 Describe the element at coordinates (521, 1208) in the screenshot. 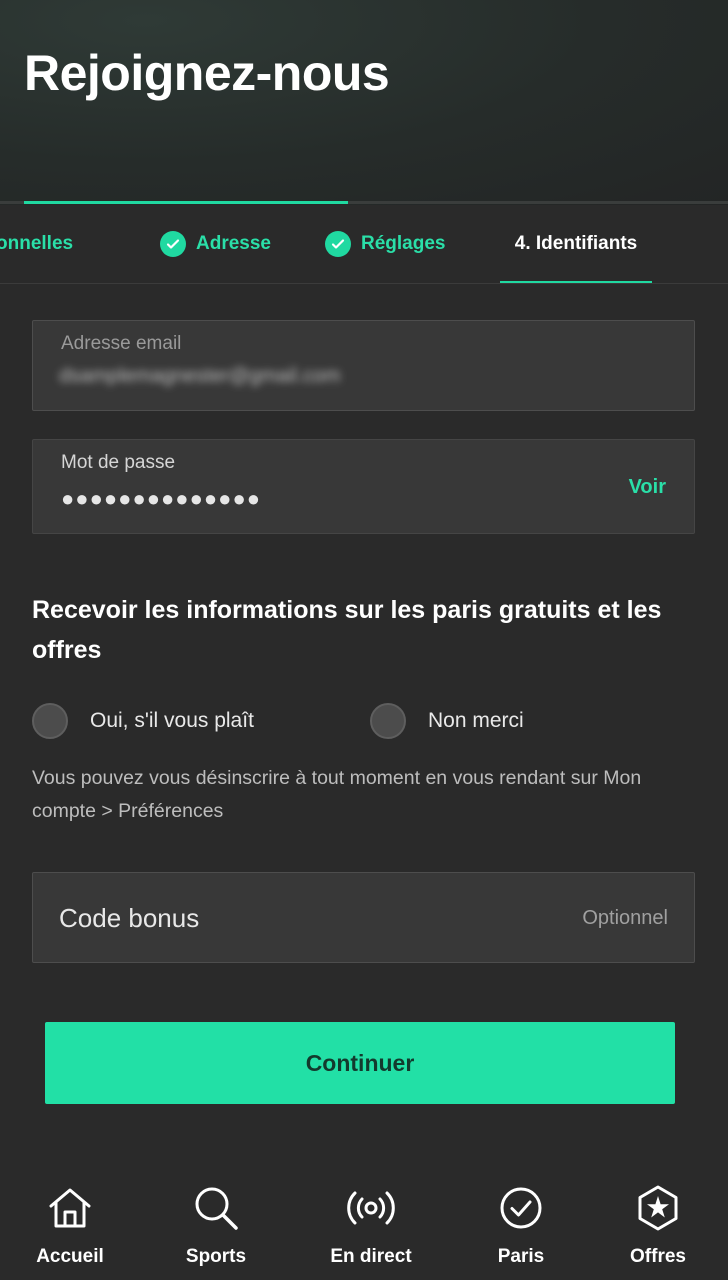

I see `check-circle-icon` at that location.